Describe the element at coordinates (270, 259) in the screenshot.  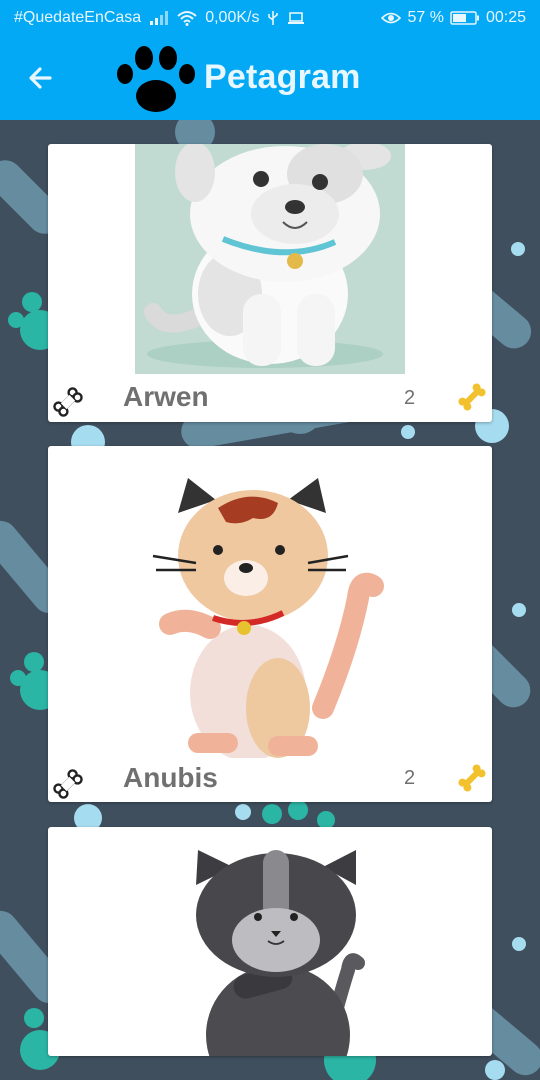
I see `dog-illustration` at that location.